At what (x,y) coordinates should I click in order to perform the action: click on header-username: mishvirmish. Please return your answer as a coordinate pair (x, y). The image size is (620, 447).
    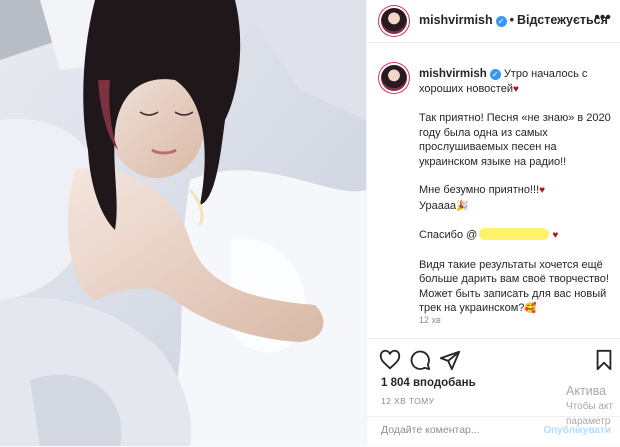
    Looking at the image, I should click on (456, 20).